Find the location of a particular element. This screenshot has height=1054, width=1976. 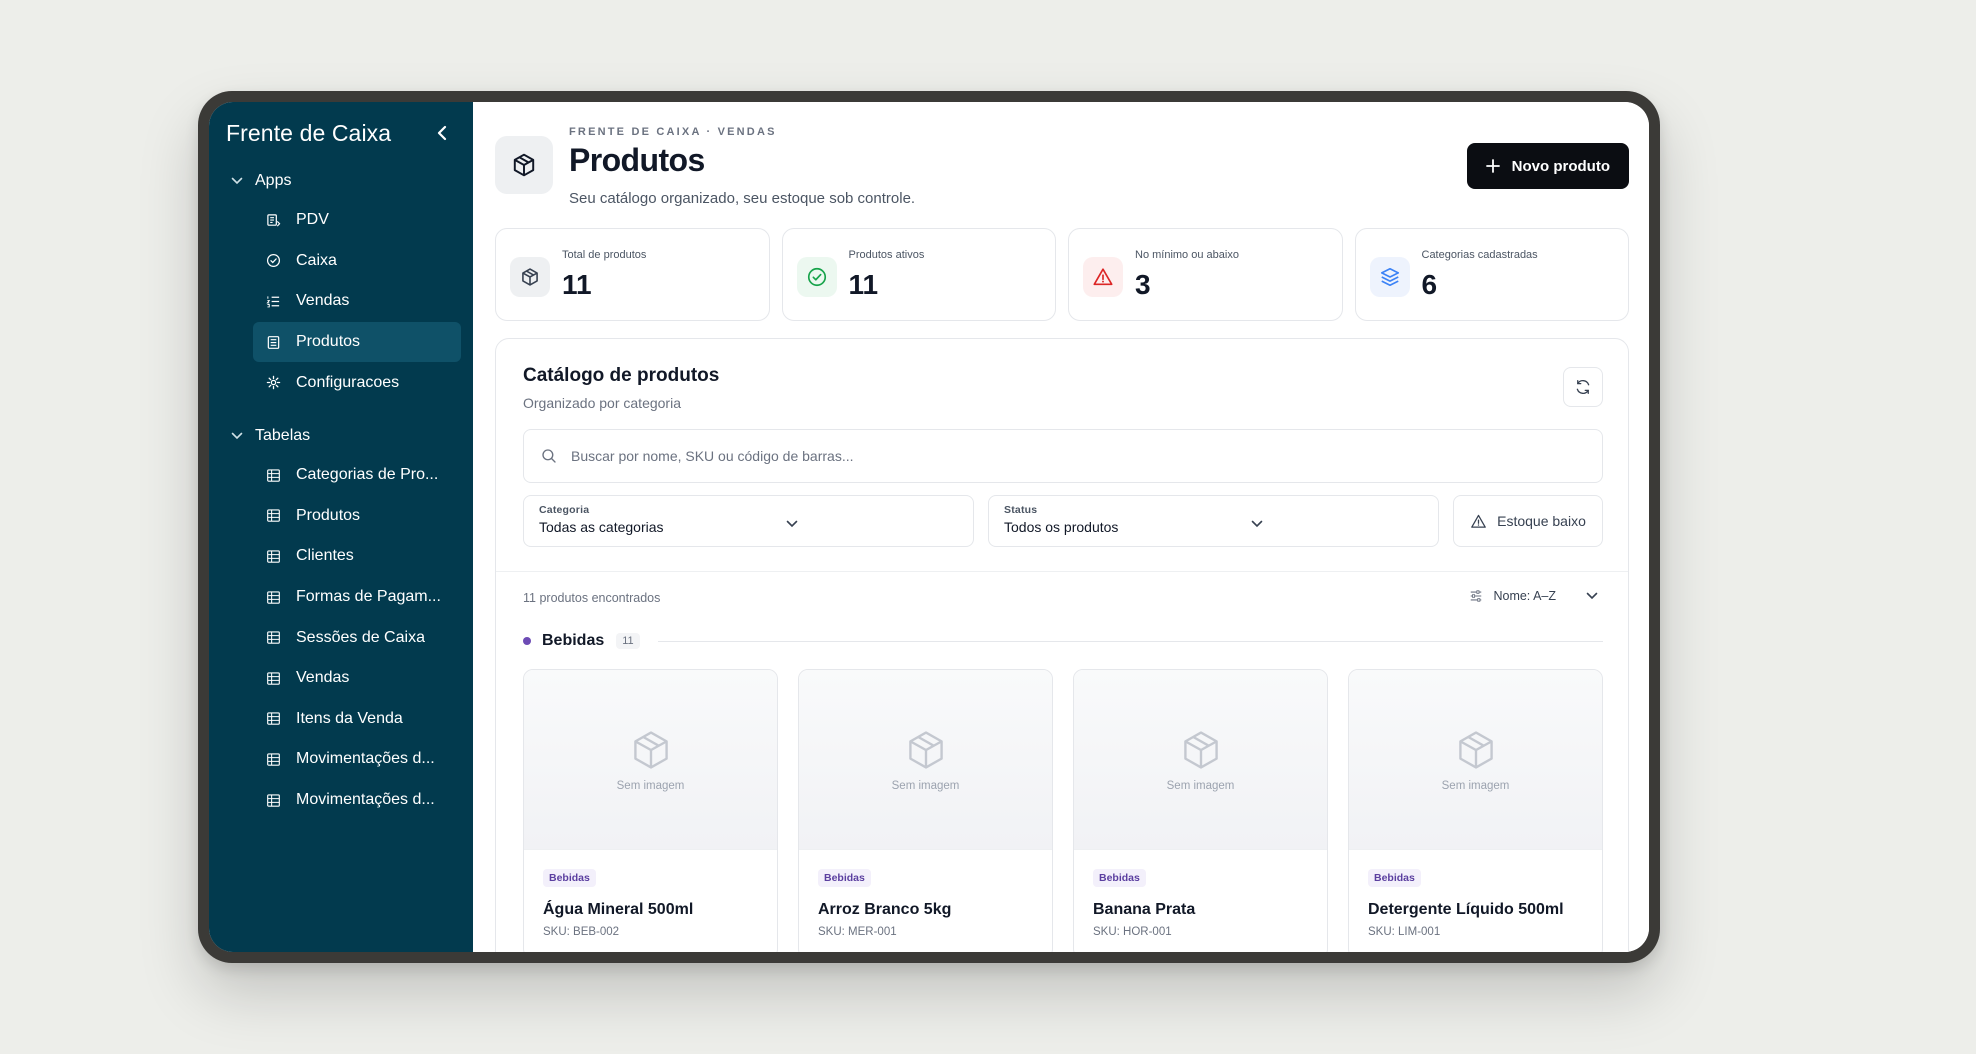

product-name: Banana Prata is located at coordinates (1144, 909).